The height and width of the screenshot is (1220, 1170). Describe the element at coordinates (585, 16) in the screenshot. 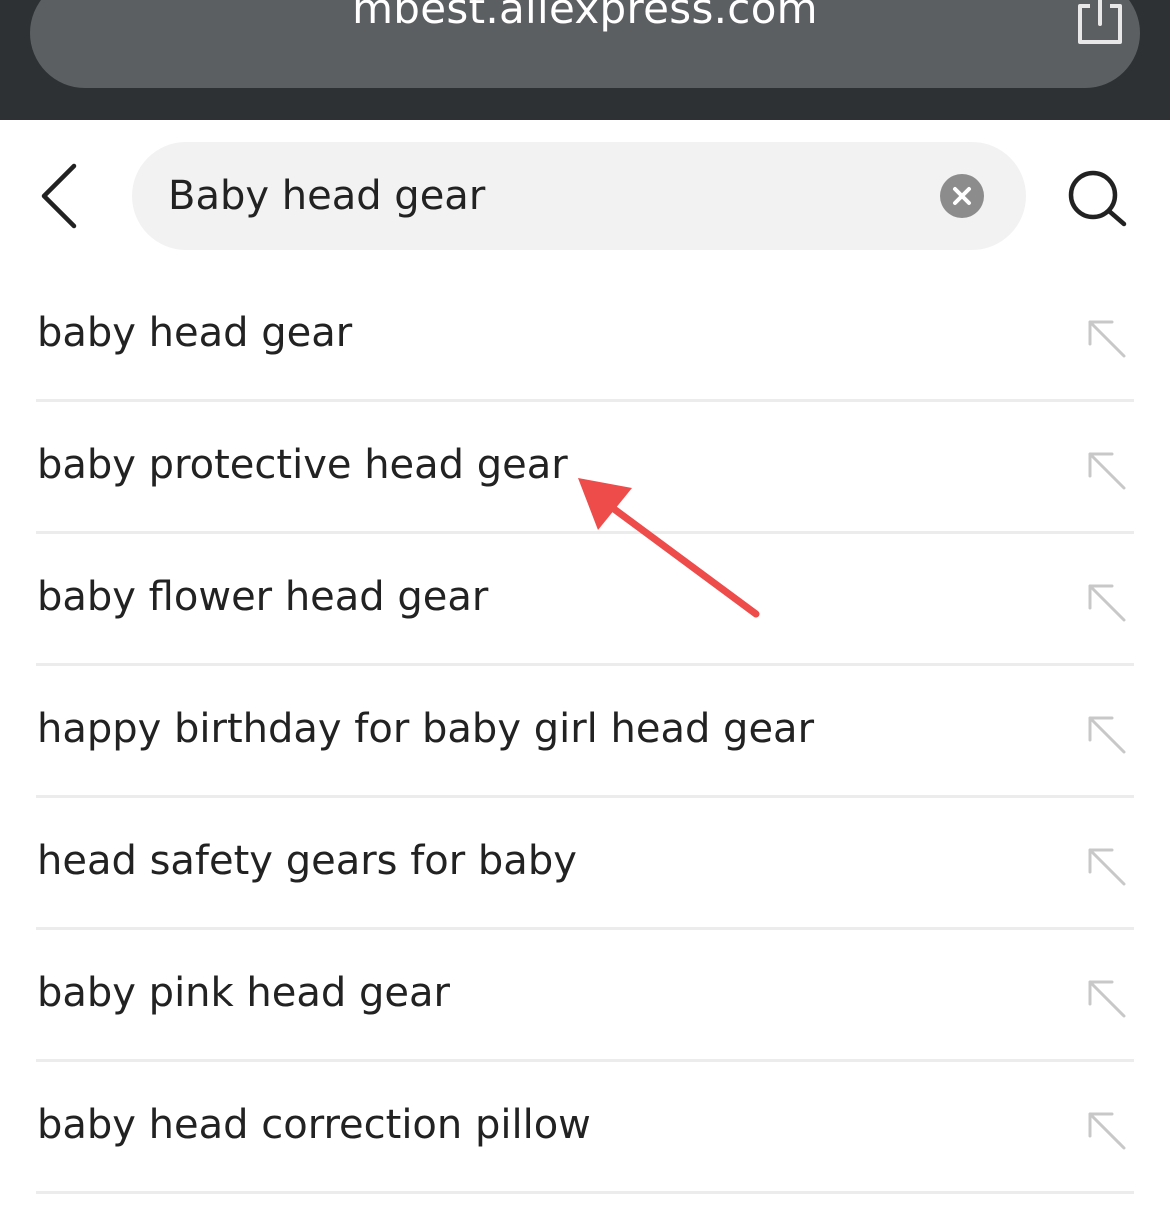

I see `url-text: mbest.aliexpress.com` at that location.